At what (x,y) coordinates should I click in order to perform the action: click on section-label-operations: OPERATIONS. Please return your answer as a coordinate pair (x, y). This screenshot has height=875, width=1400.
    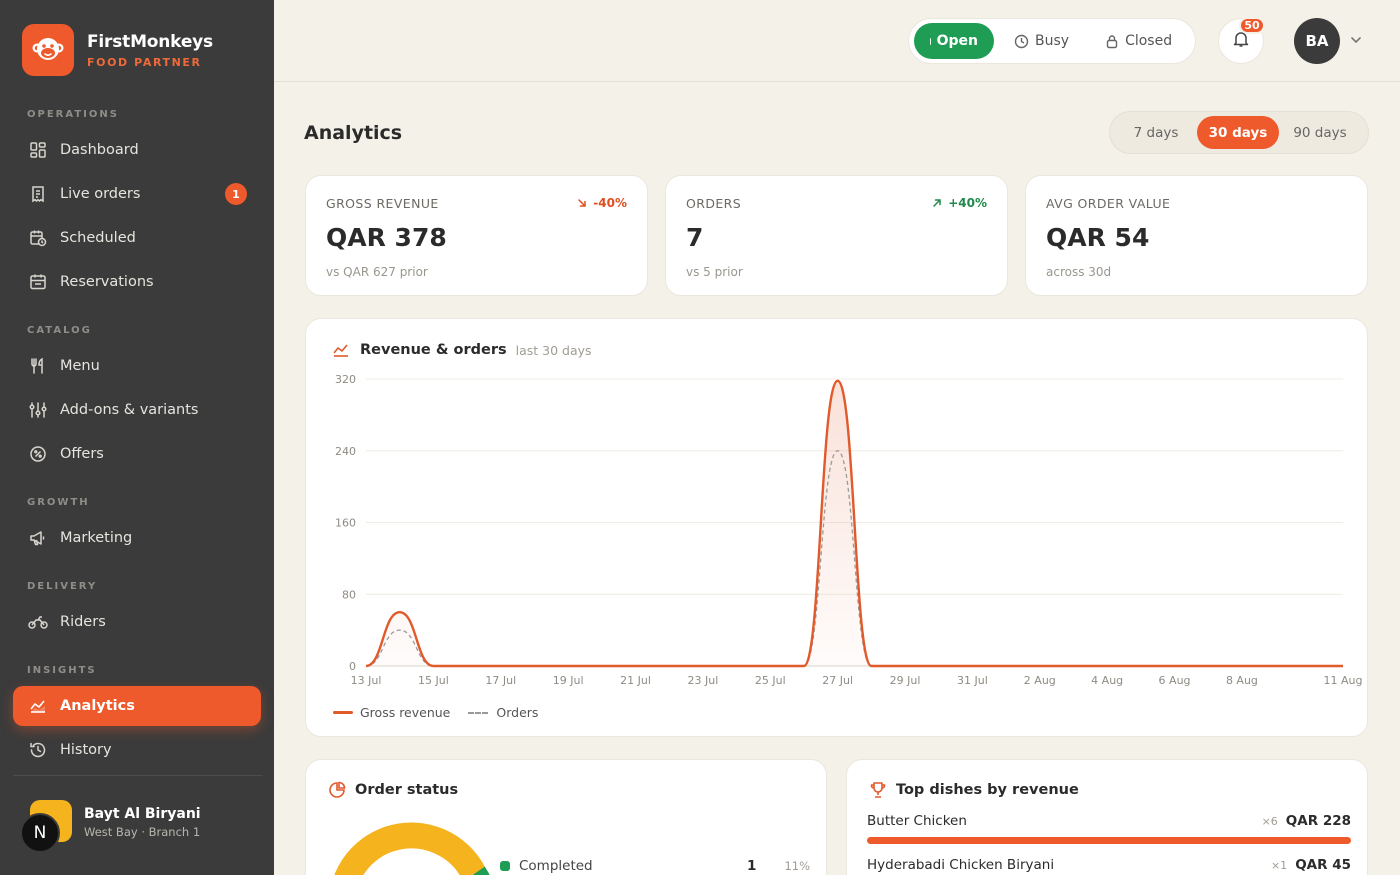
    Looking at the image, I should click on (73, 114).